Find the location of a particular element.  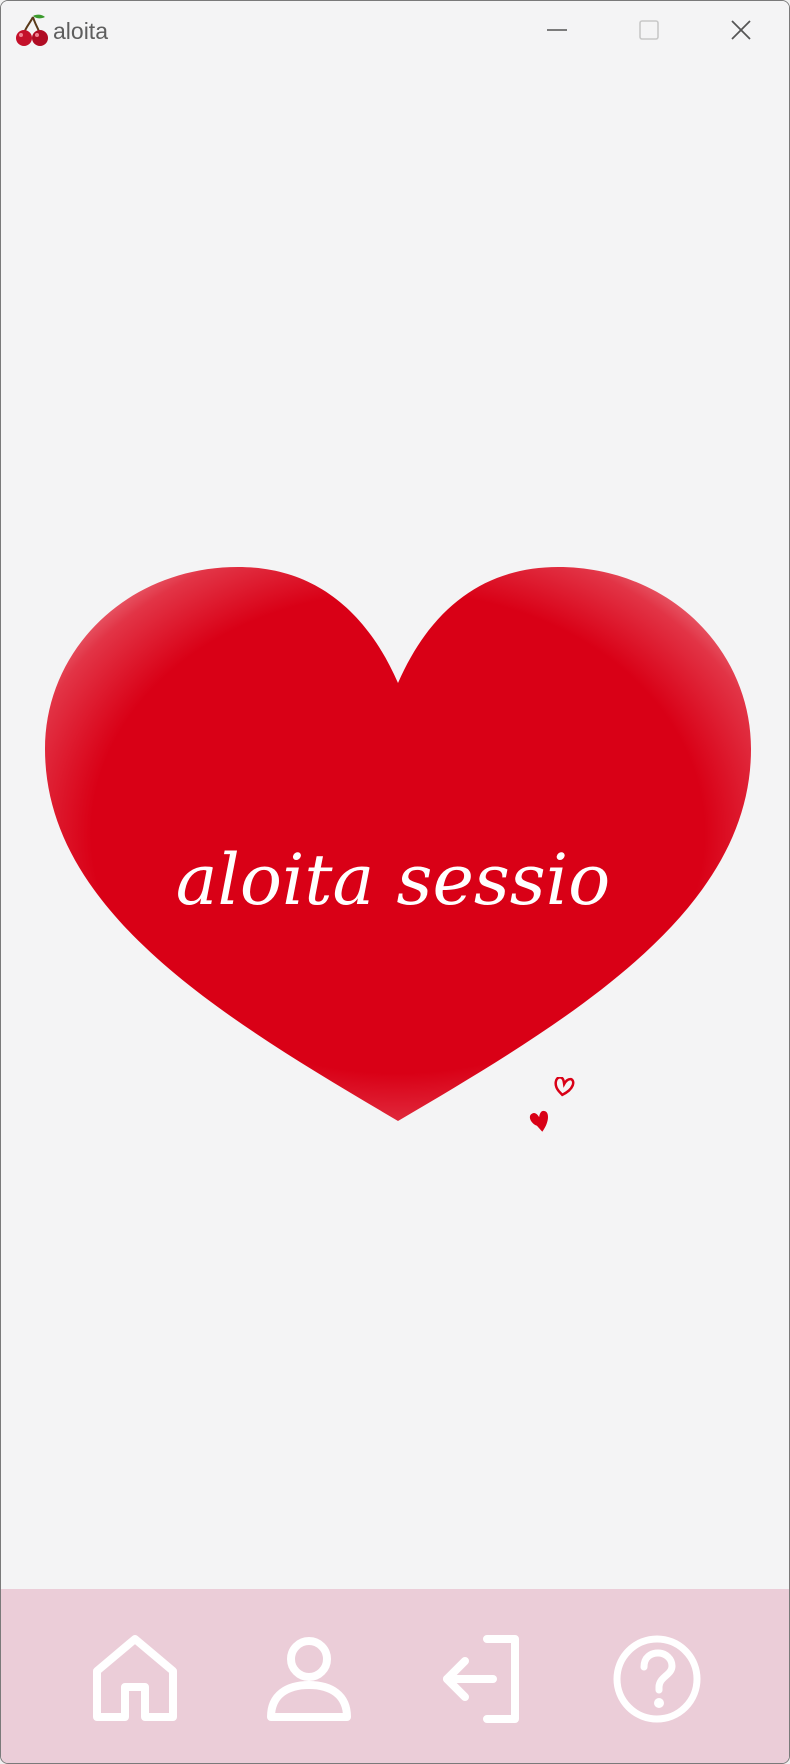

profile-button is located at coordinates (309, 1679).